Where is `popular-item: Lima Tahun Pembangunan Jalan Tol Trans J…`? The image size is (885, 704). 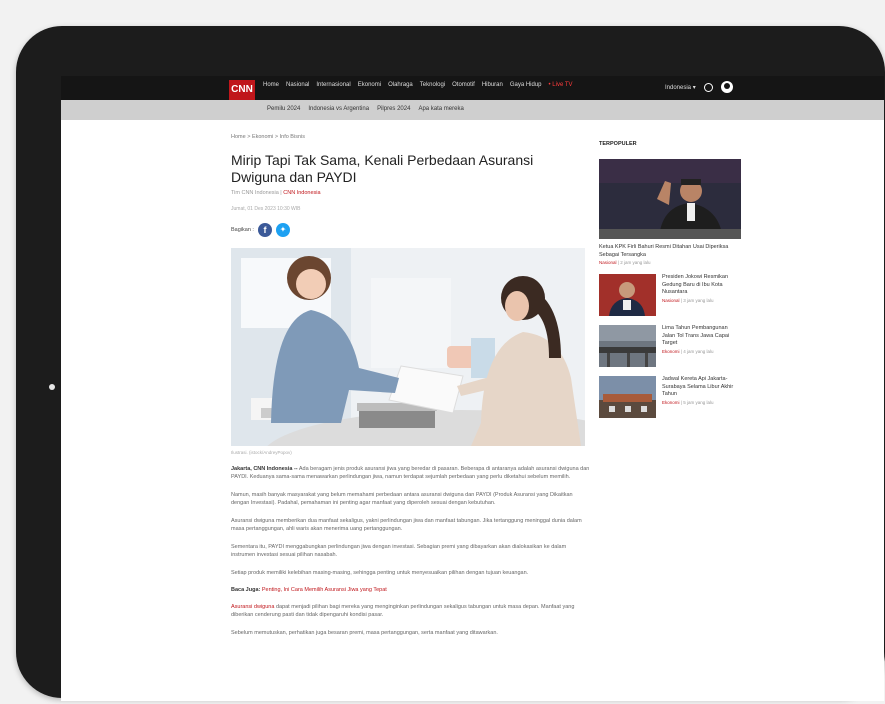 popular-item: Lima Tahun Pembangunan Jalan Tol Trans J… is located at coordinates (671, 346).